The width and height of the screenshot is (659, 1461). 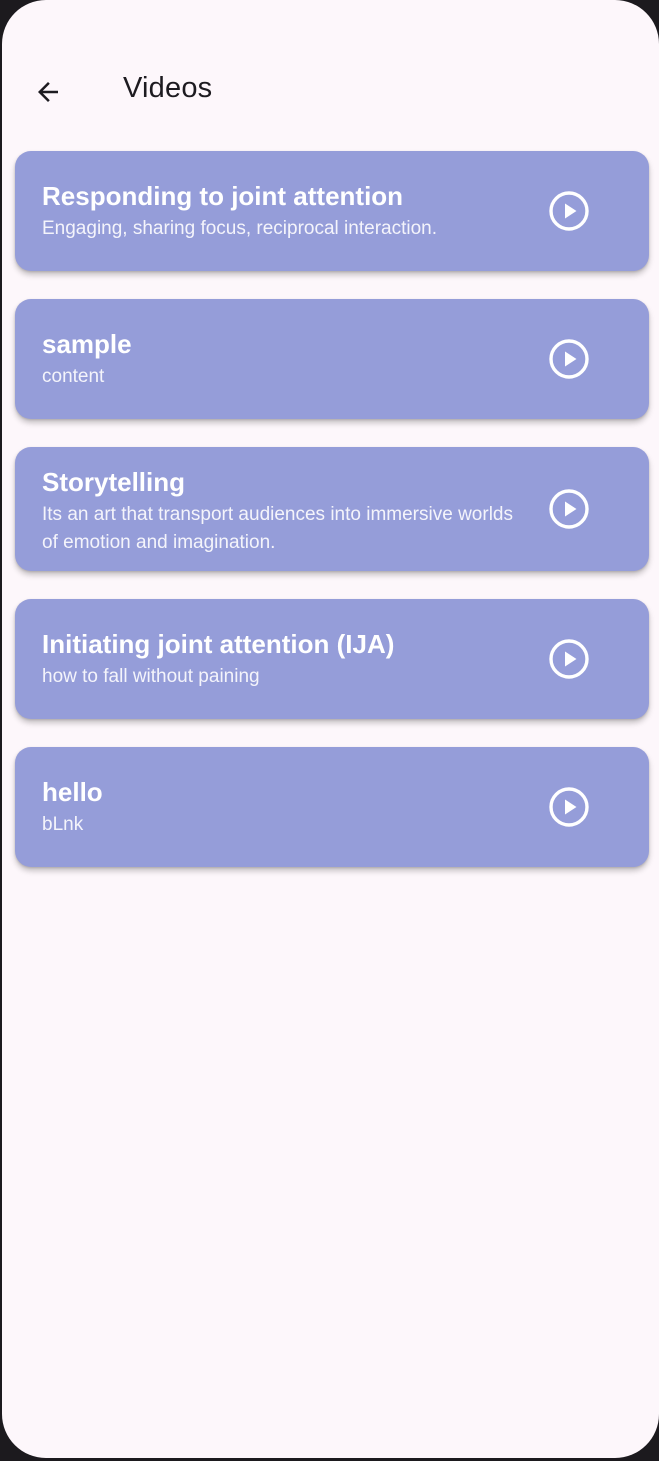 What do you see at coordinates (87, 344) in the screenshot?
I see `video-title: sample` at bounding box center [87, 344].